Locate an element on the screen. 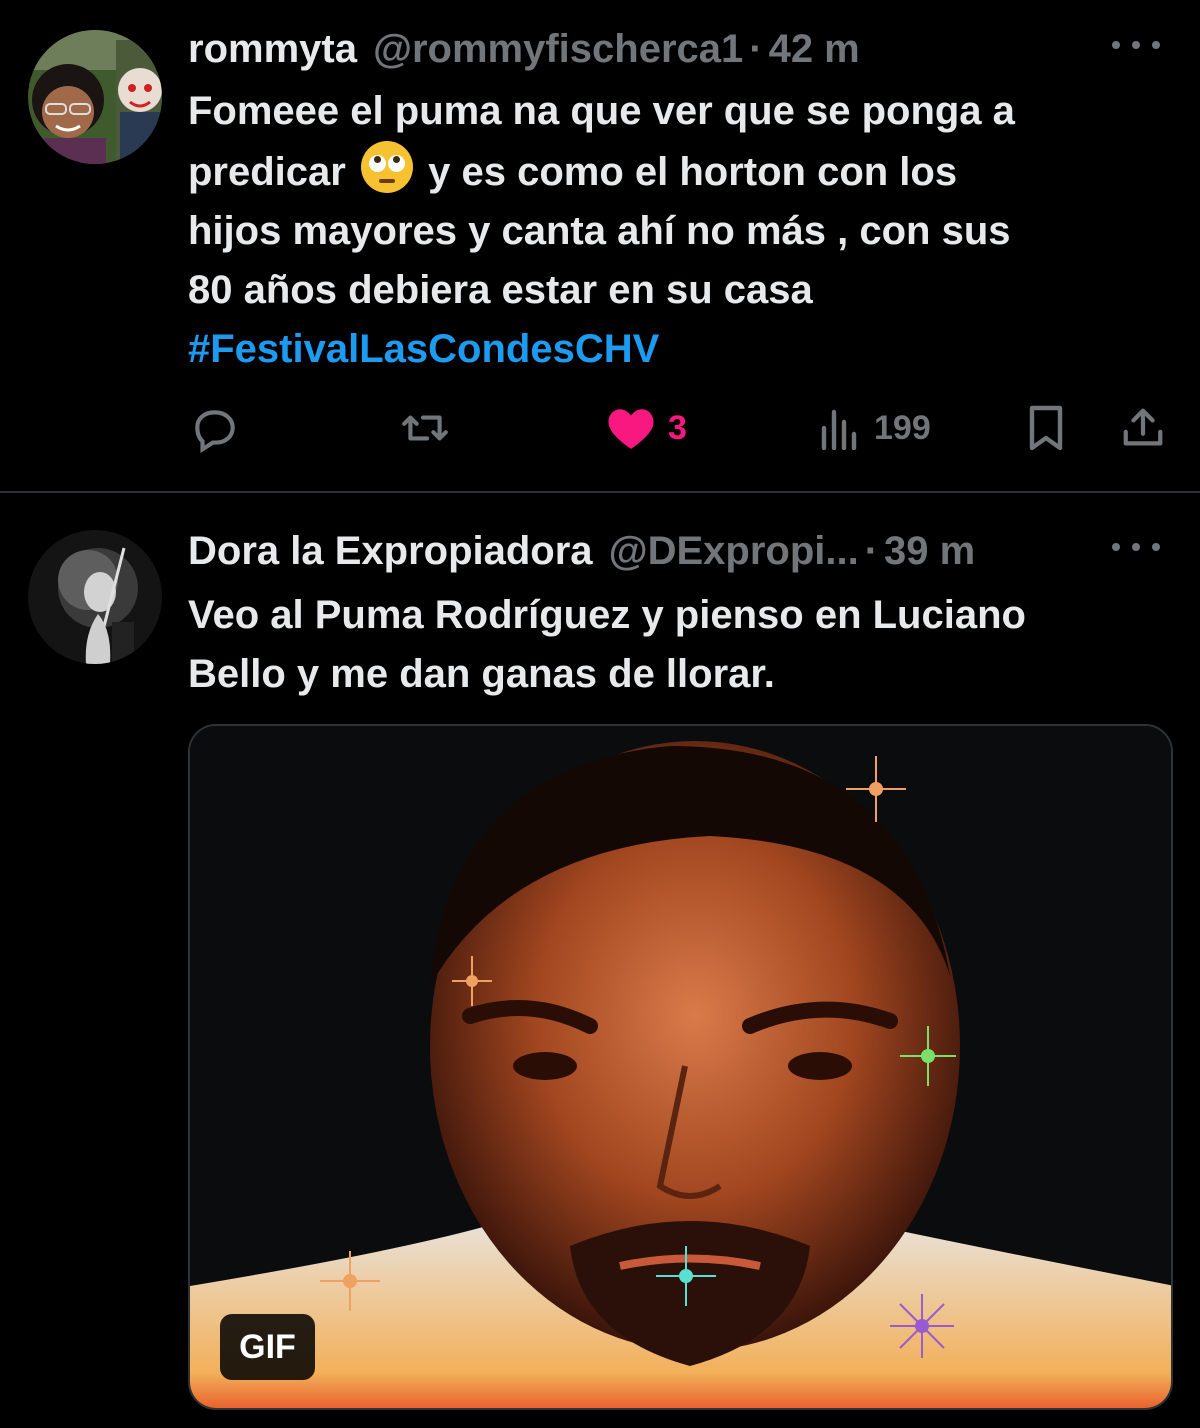 This screenshot has width=1200, height=1428. tweet-header: rommyta @rommyfischerca1 · 42 m is located at coordinates (674, 49).